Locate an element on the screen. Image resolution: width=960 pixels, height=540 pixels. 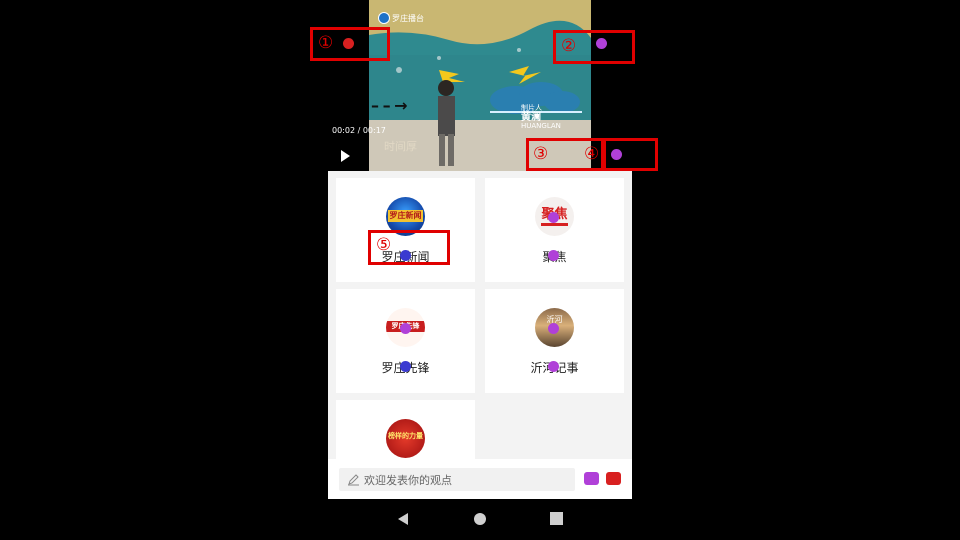
system-nav-bar is located at coordinates (480, 519).